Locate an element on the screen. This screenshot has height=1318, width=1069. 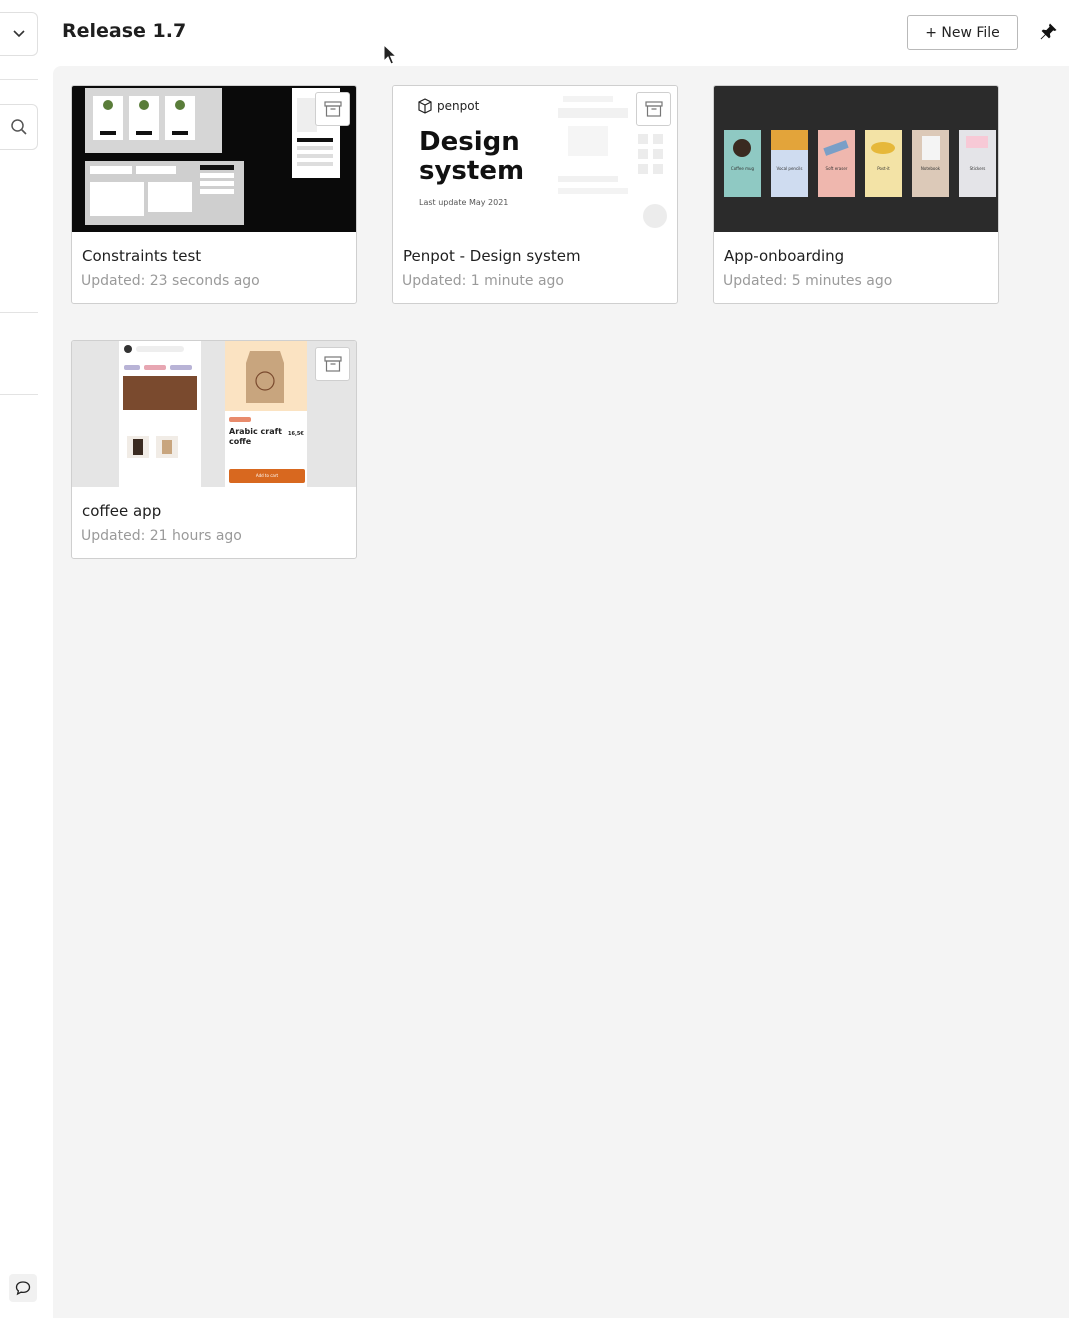
comment-icon is located at coordinates (23, 1288).